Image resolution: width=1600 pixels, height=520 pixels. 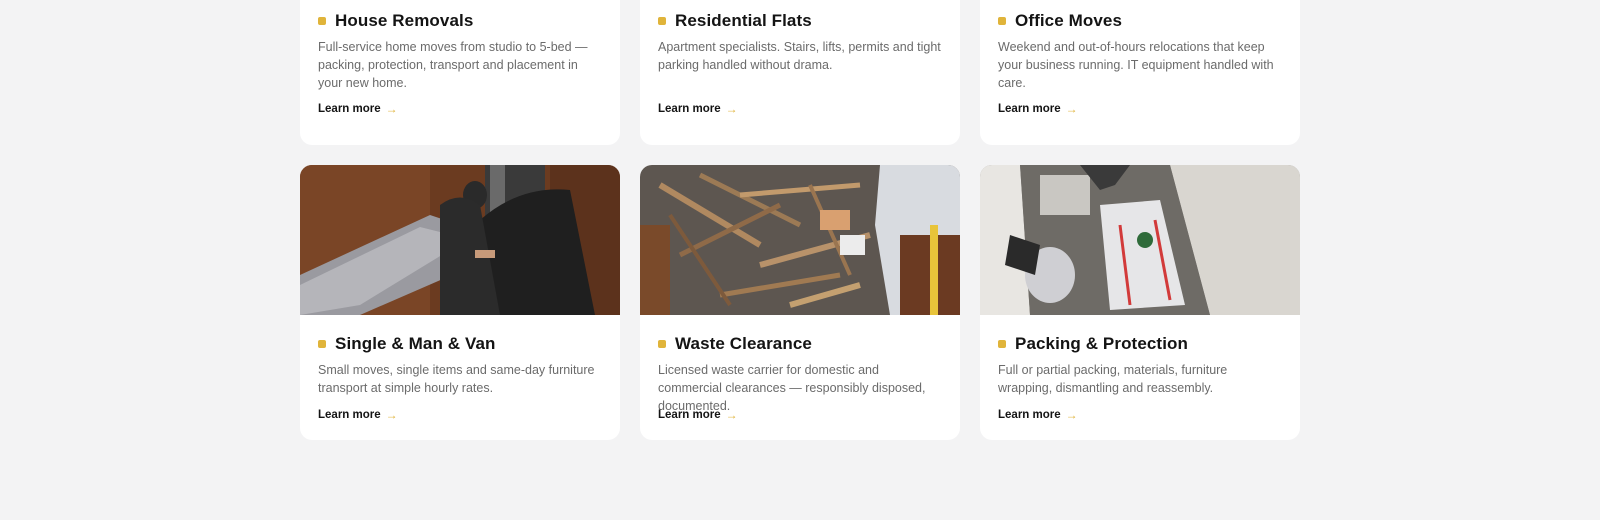 What do you see at coordinates (415, 343) in the screenshot?
I see `service-title: Single & Man & Van` at bounding box center [415, 343].